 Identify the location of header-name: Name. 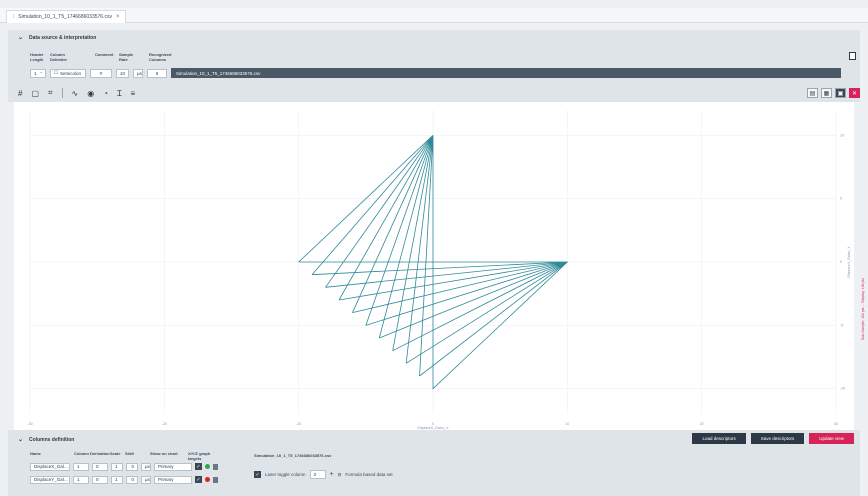
(35, 453).